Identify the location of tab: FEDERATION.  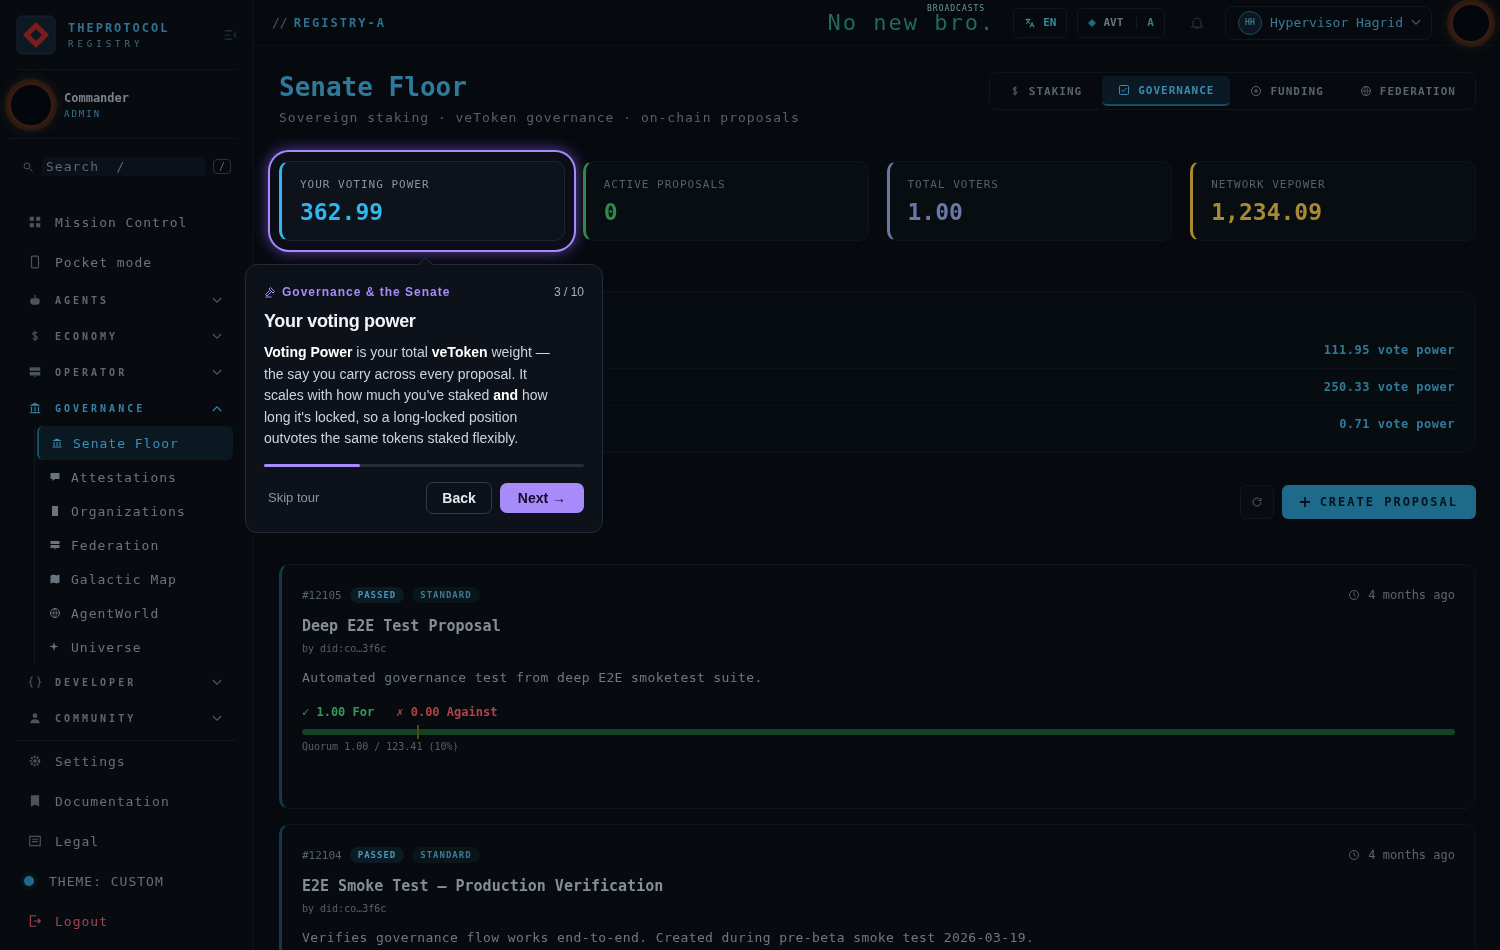
(1407, 91).